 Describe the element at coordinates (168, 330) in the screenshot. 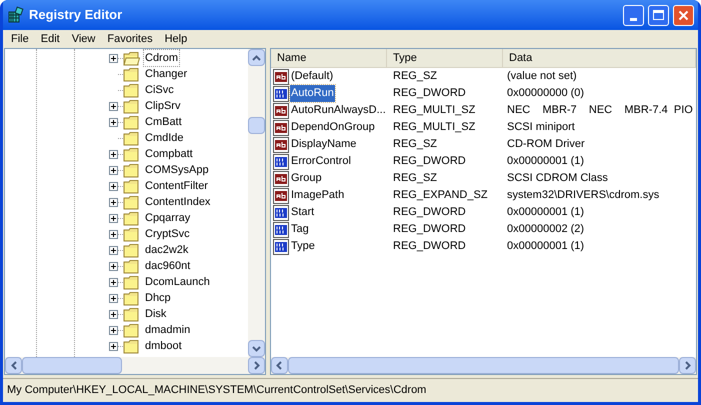

I see `tree-item: dmadmin` at that location.